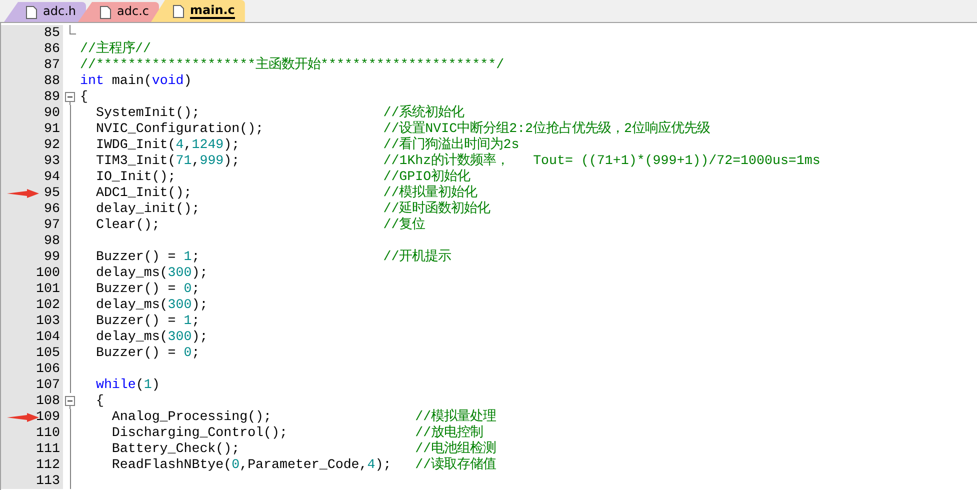 Image resolution: width=977 pixels, height=490 pixels. I want to click on line-number: 93, so click(52, 160).